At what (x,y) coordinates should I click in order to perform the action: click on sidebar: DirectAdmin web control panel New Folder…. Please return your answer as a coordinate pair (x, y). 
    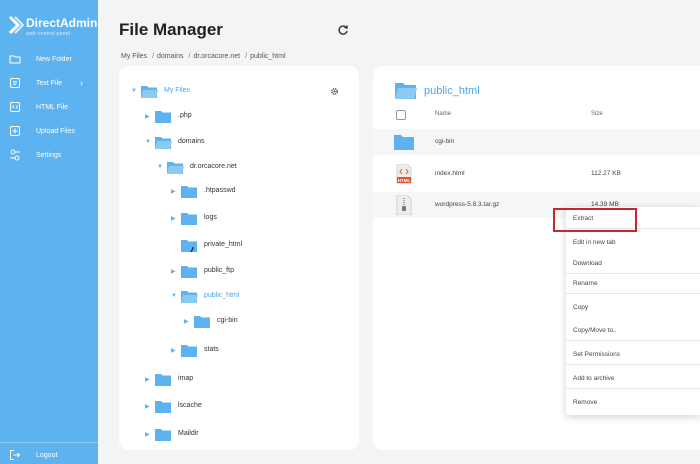
    Looking at the image, I should click on (49, 232).